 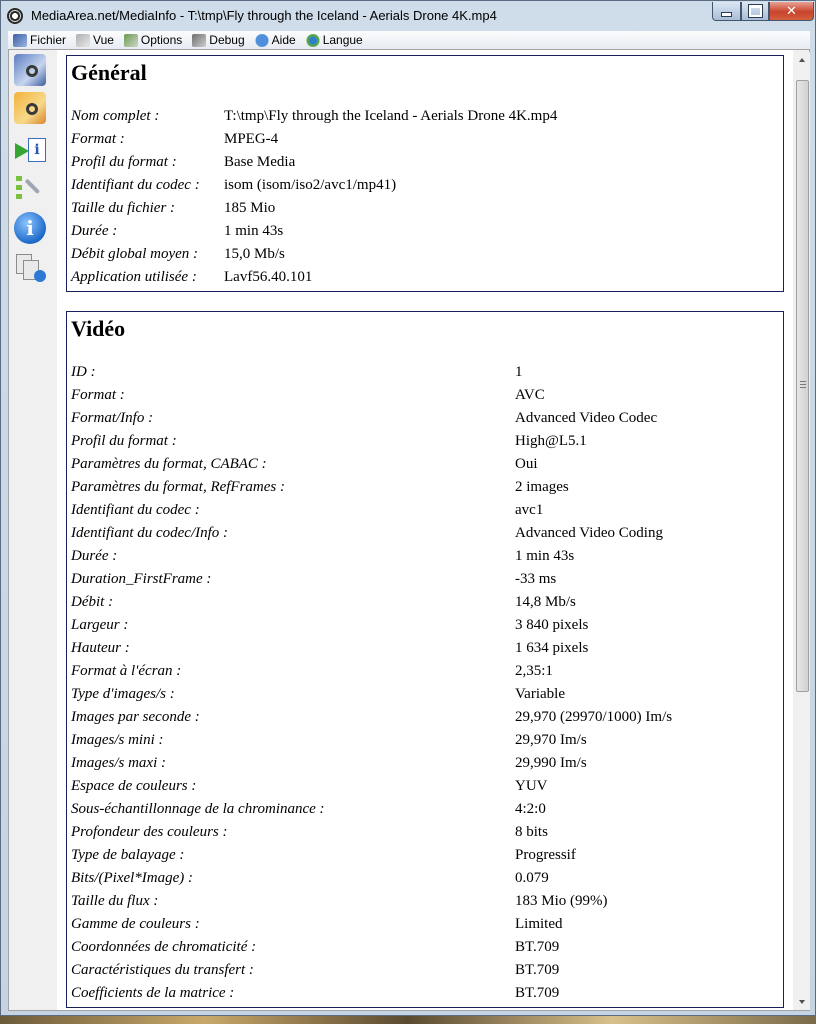 I want to click on menu-bar: Fichier Vue Options Debug Aide Langue, so click(x=409, y=40).